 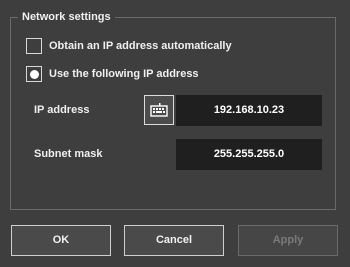 I want to click on obtain-ip-automatically-label: Obtain an IP address automatically, so click(x=140, y=46).